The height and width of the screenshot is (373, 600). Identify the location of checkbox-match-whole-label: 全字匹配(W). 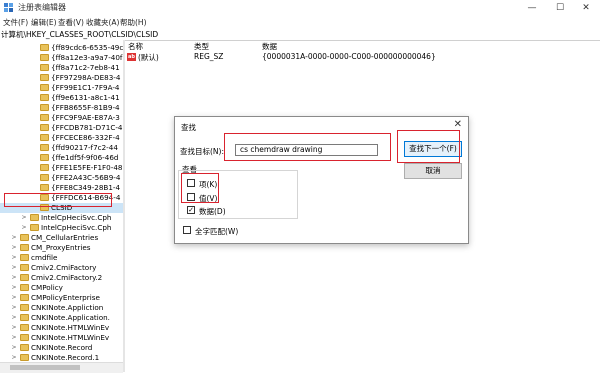
(216, 231).